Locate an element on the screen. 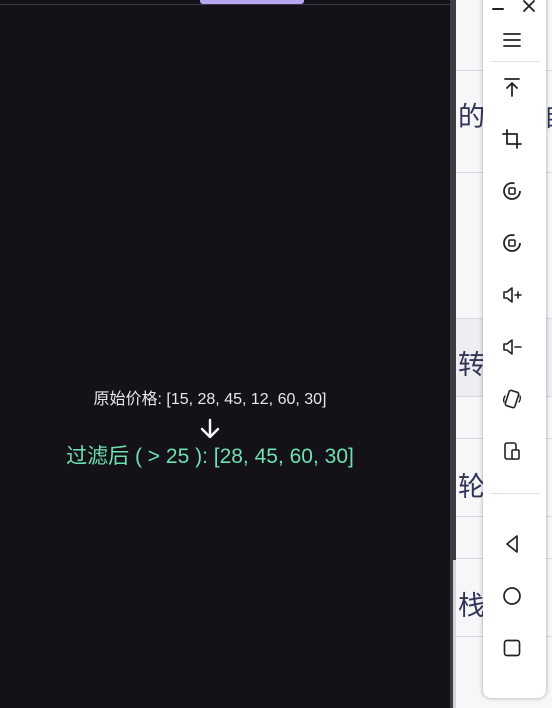 Image resolution: width=552 pixels, height=708 pixels. status-divider is located at coordinates (225, 4).